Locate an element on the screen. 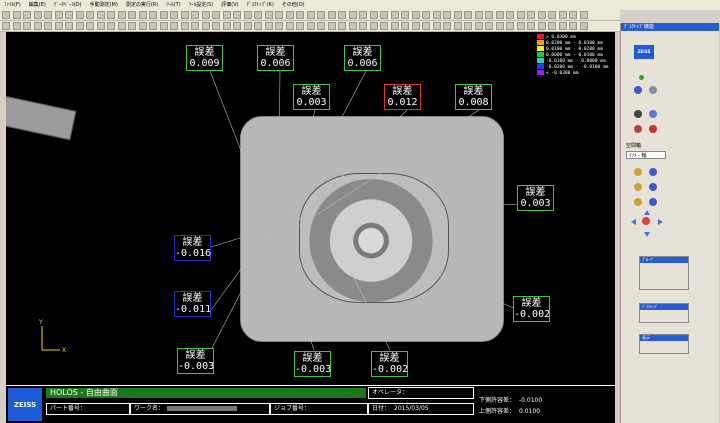  pan-icon is located at coordinates (653, 172).